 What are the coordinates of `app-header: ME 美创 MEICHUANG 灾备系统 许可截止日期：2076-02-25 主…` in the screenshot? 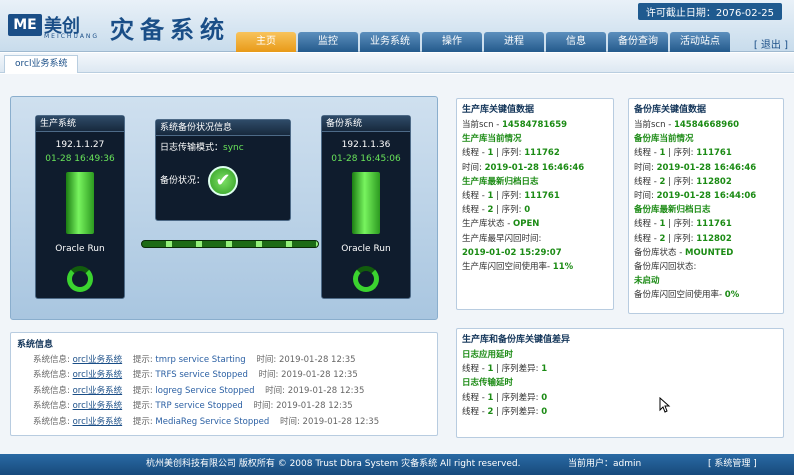 It's located at (397, 26).